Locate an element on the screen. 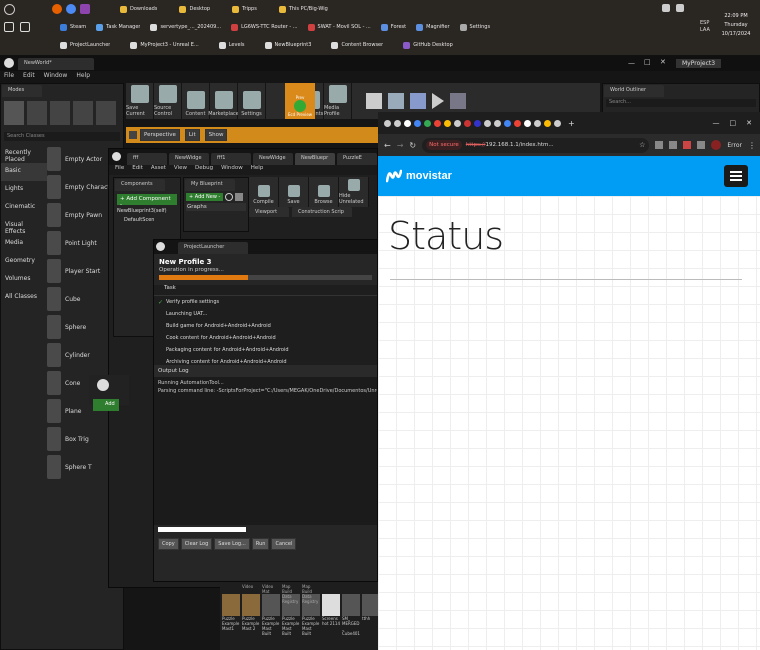 Image resolution: width=760 pixels, height=650 pixels. menu-kebab-icon: ⋮ is located at coordinates (752, 145).